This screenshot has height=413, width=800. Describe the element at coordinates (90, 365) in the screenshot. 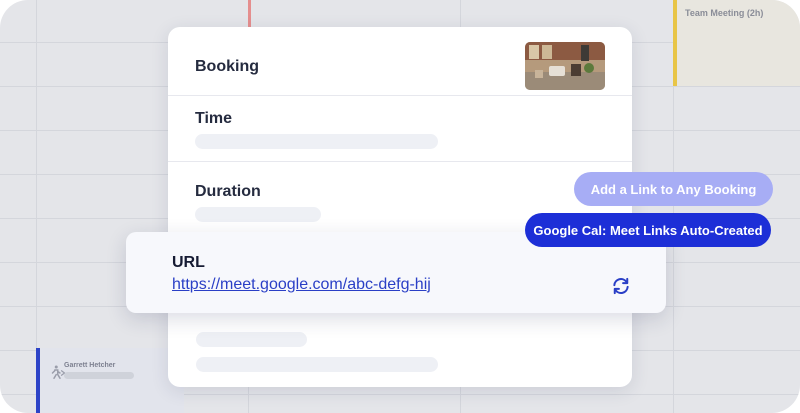

I see `attendee-name: Garrett Hetcher` at that location.